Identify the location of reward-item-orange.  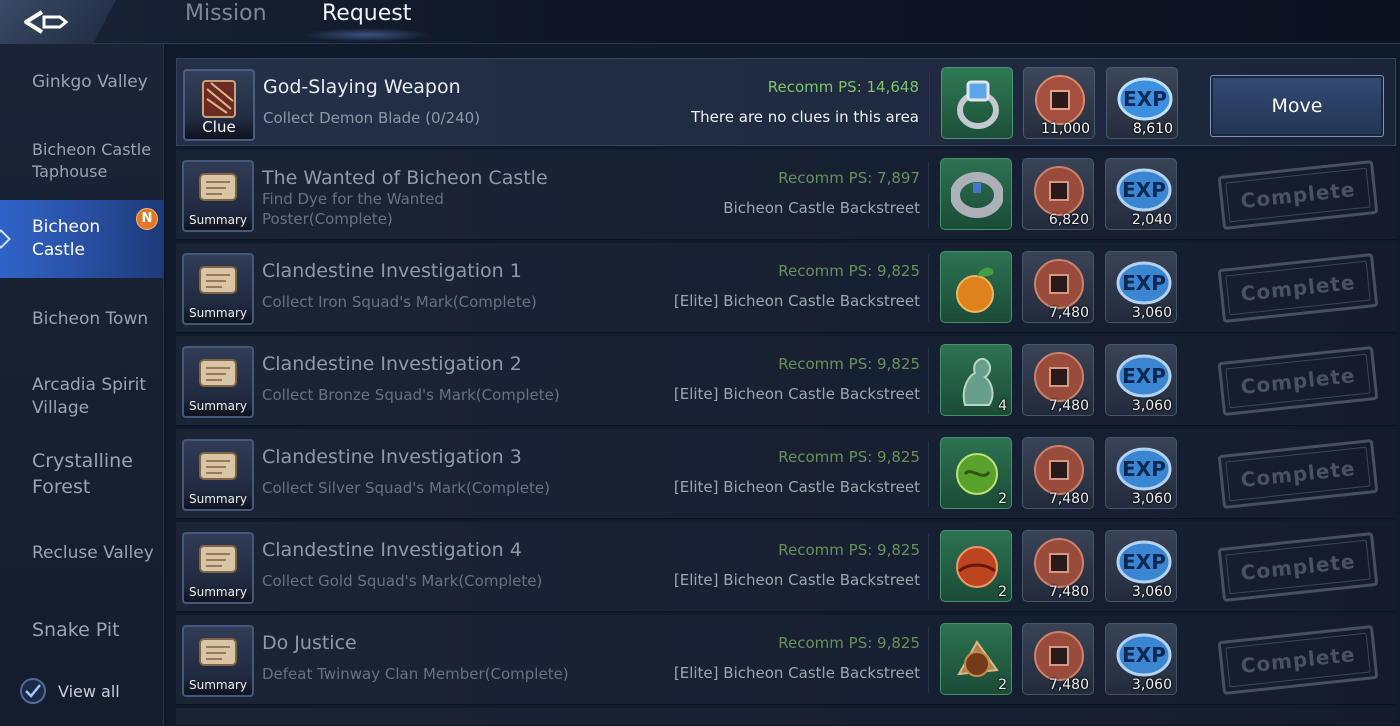
(976, 287).